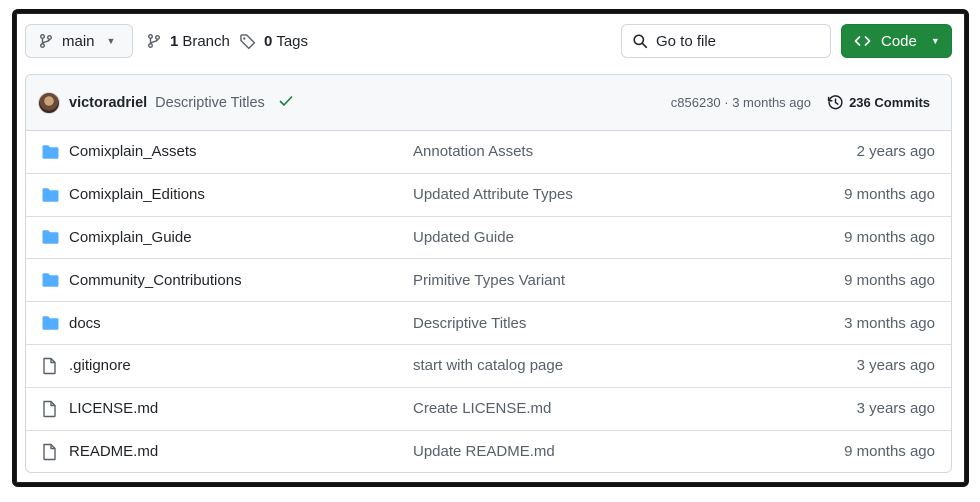 The image size is (980, 502). Describe the element at coordinates (473, 151) in the screenshot. I see `file-commit-message-link: Annotation Assets` at that location.